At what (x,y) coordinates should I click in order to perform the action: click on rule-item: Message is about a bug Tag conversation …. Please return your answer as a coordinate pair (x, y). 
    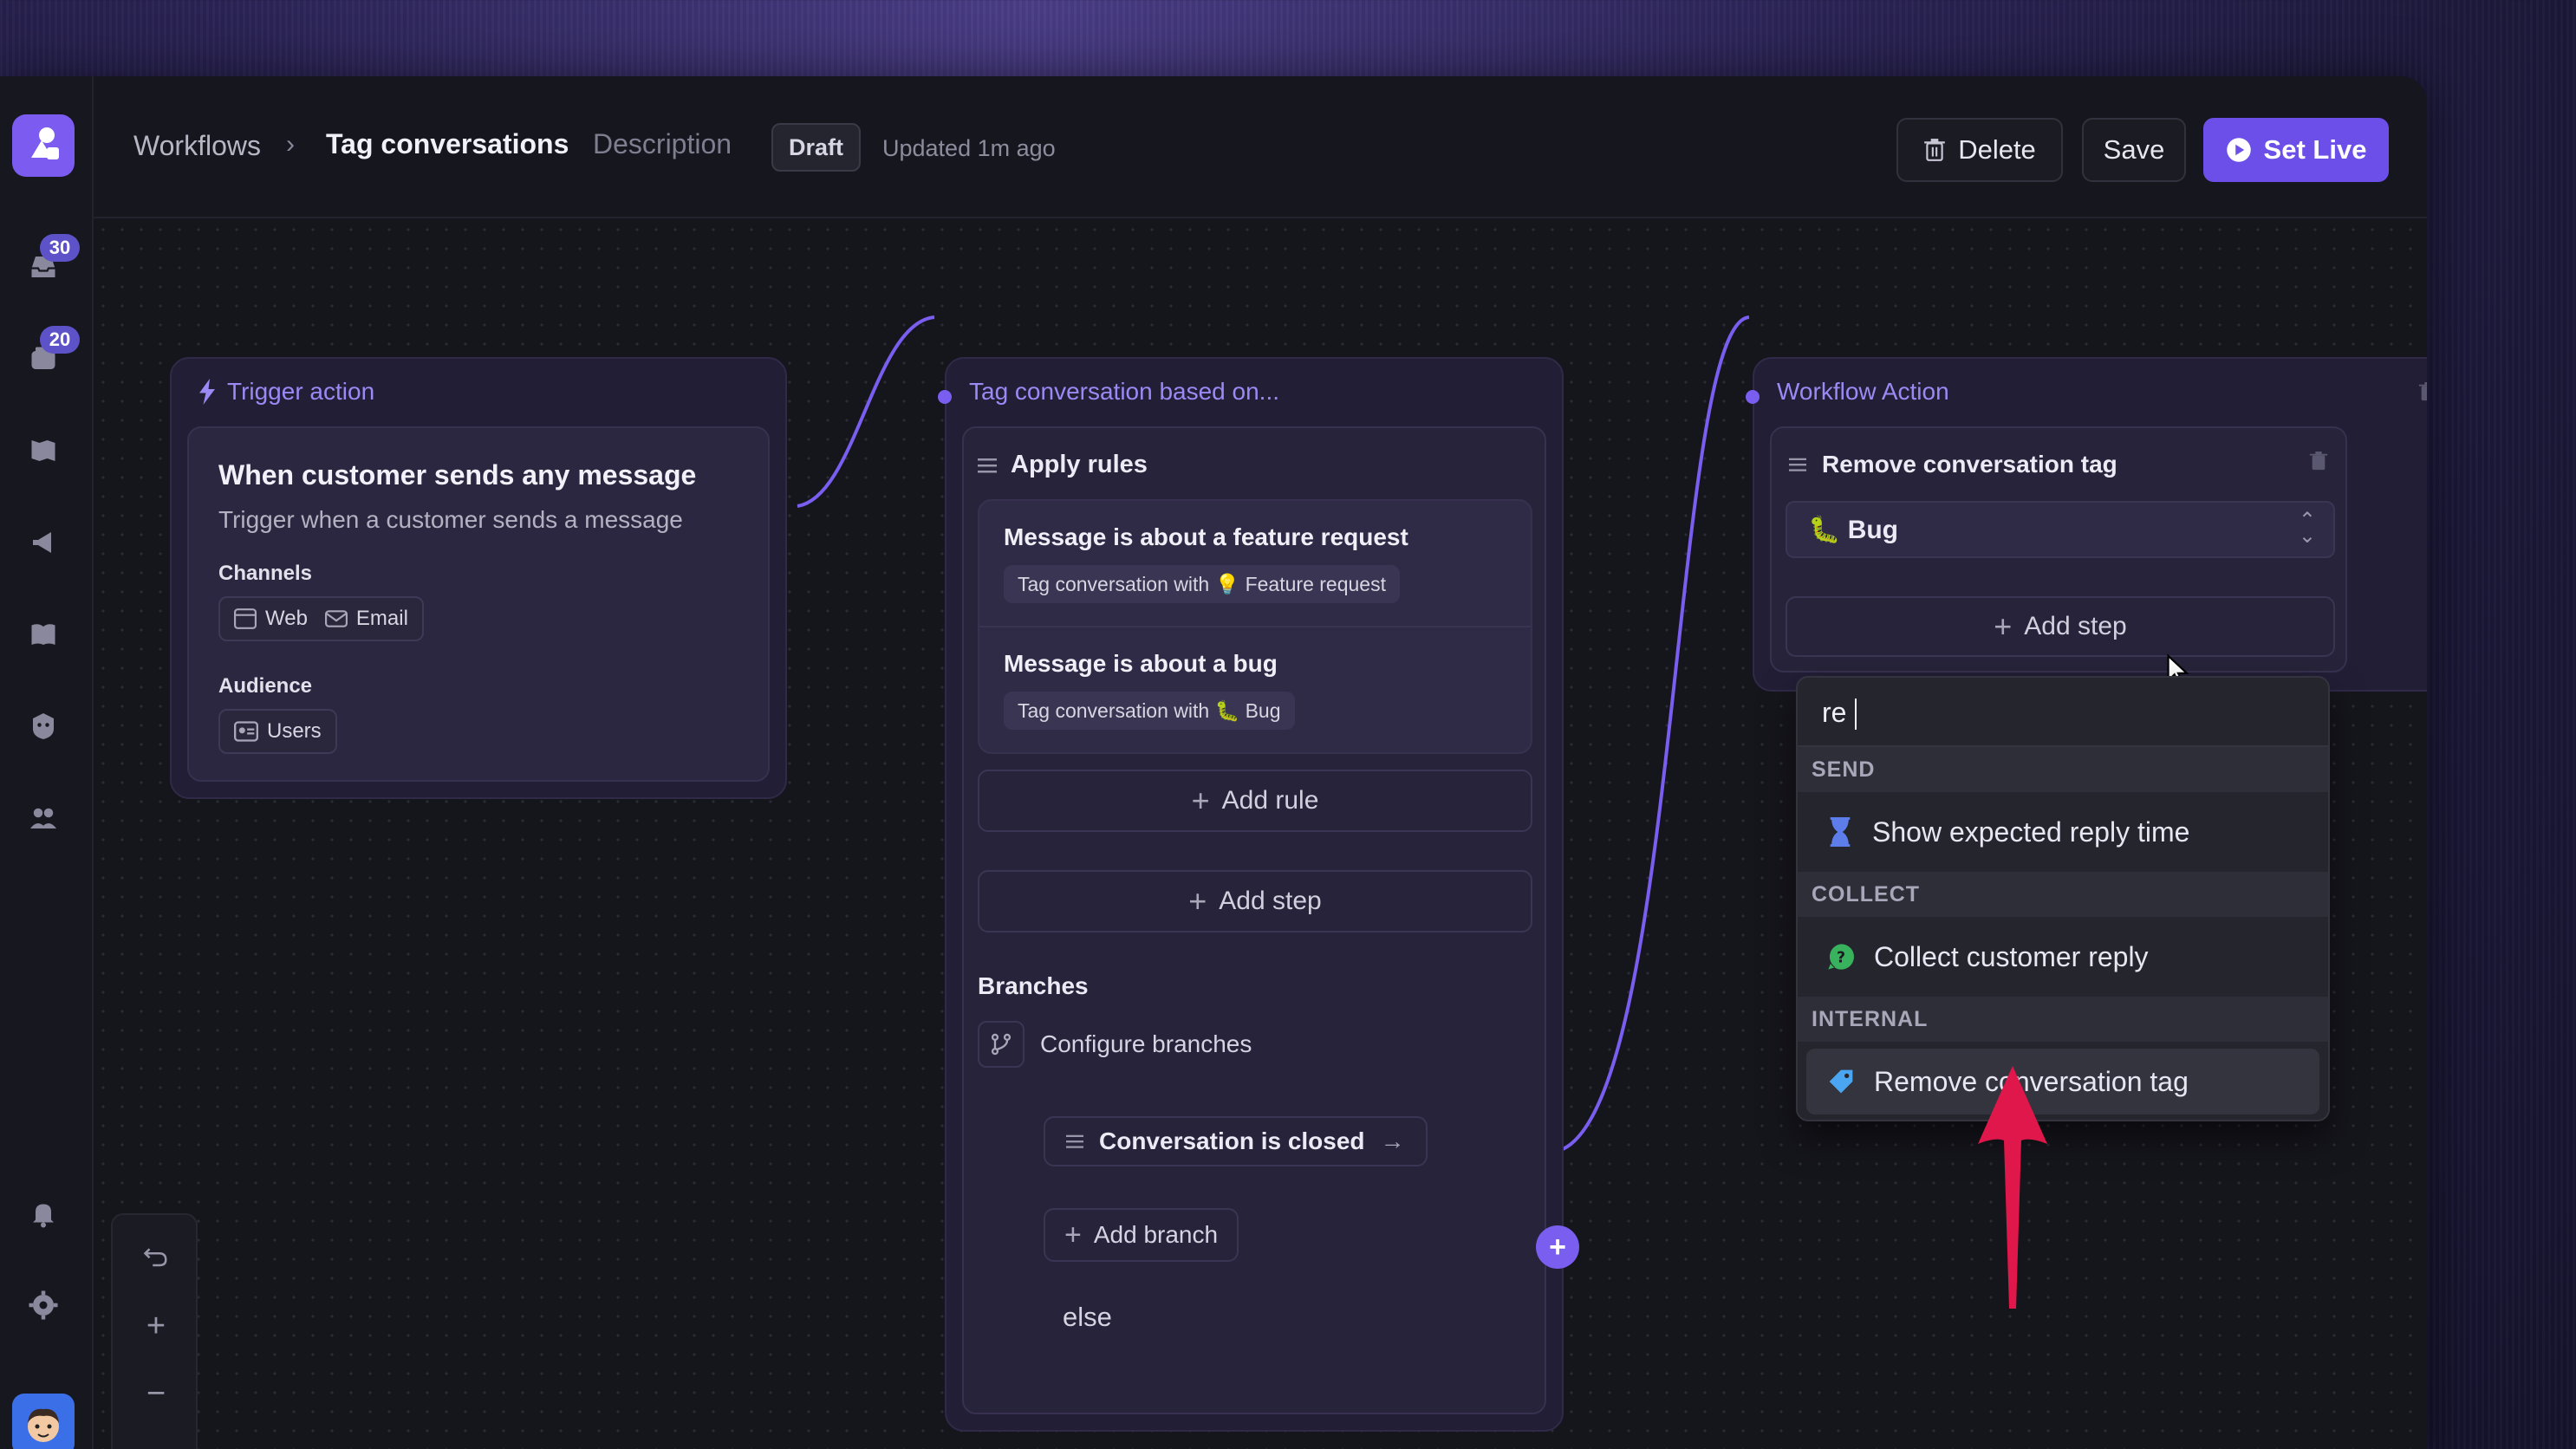
    Looking at the image, I should click on (1255, 692).